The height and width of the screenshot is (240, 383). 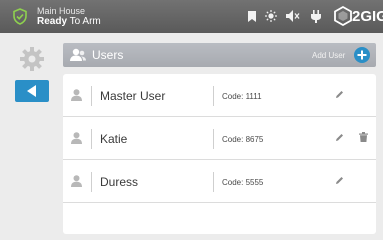 I want to click on back-arrow-icon, so click(x=31, y=91).